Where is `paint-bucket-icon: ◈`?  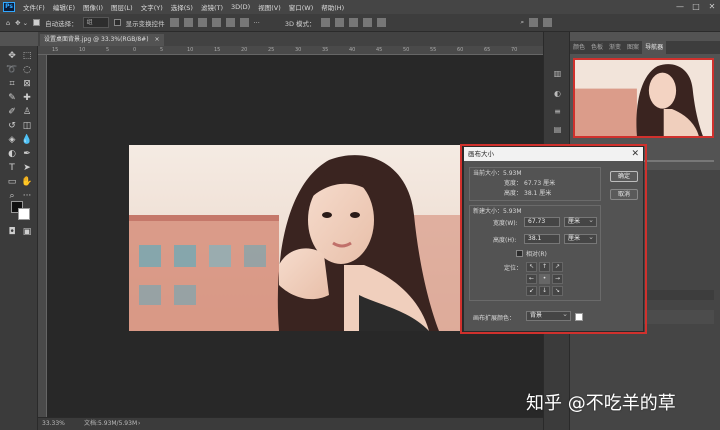 paint-bucket-icon: ◈ is located at coordinates (12, 140).